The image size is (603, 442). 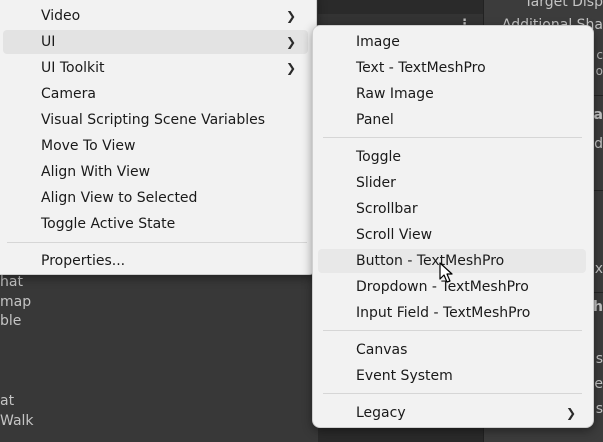 I want to click on menu-item-label: Video, so click(x=61, y=16).